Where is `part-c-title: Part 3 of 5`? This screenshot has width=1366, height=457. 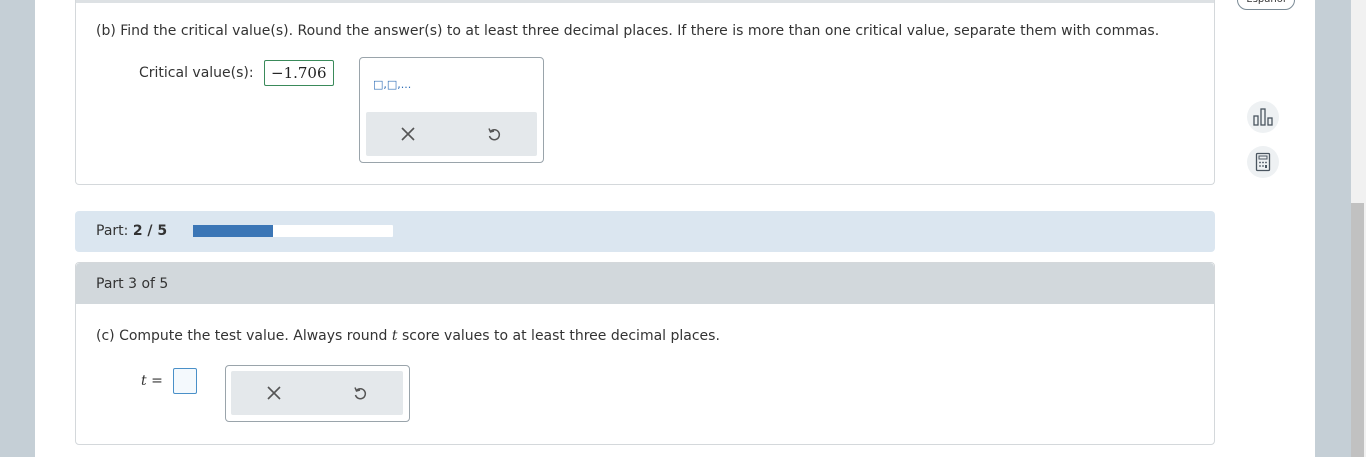
part-c-title: Part 3 of 5 is located at coordinates (132, 284).